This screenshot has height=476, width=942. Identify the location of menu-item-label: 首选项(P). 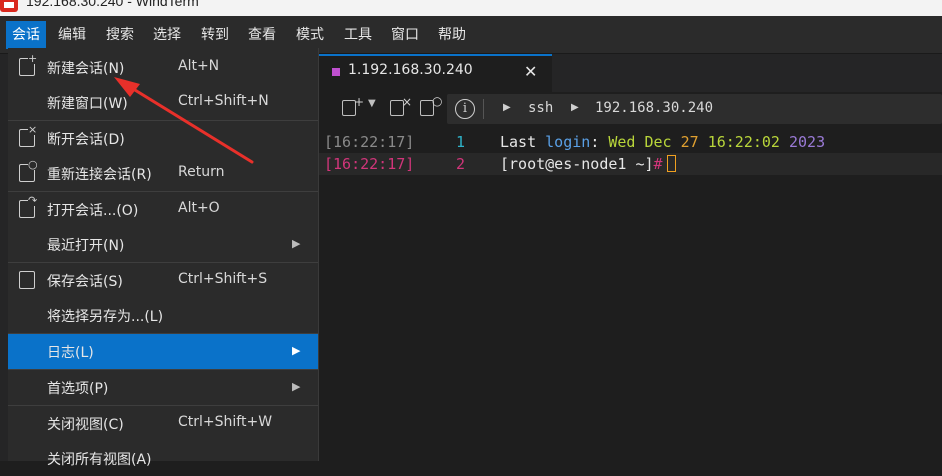
(78, 389).